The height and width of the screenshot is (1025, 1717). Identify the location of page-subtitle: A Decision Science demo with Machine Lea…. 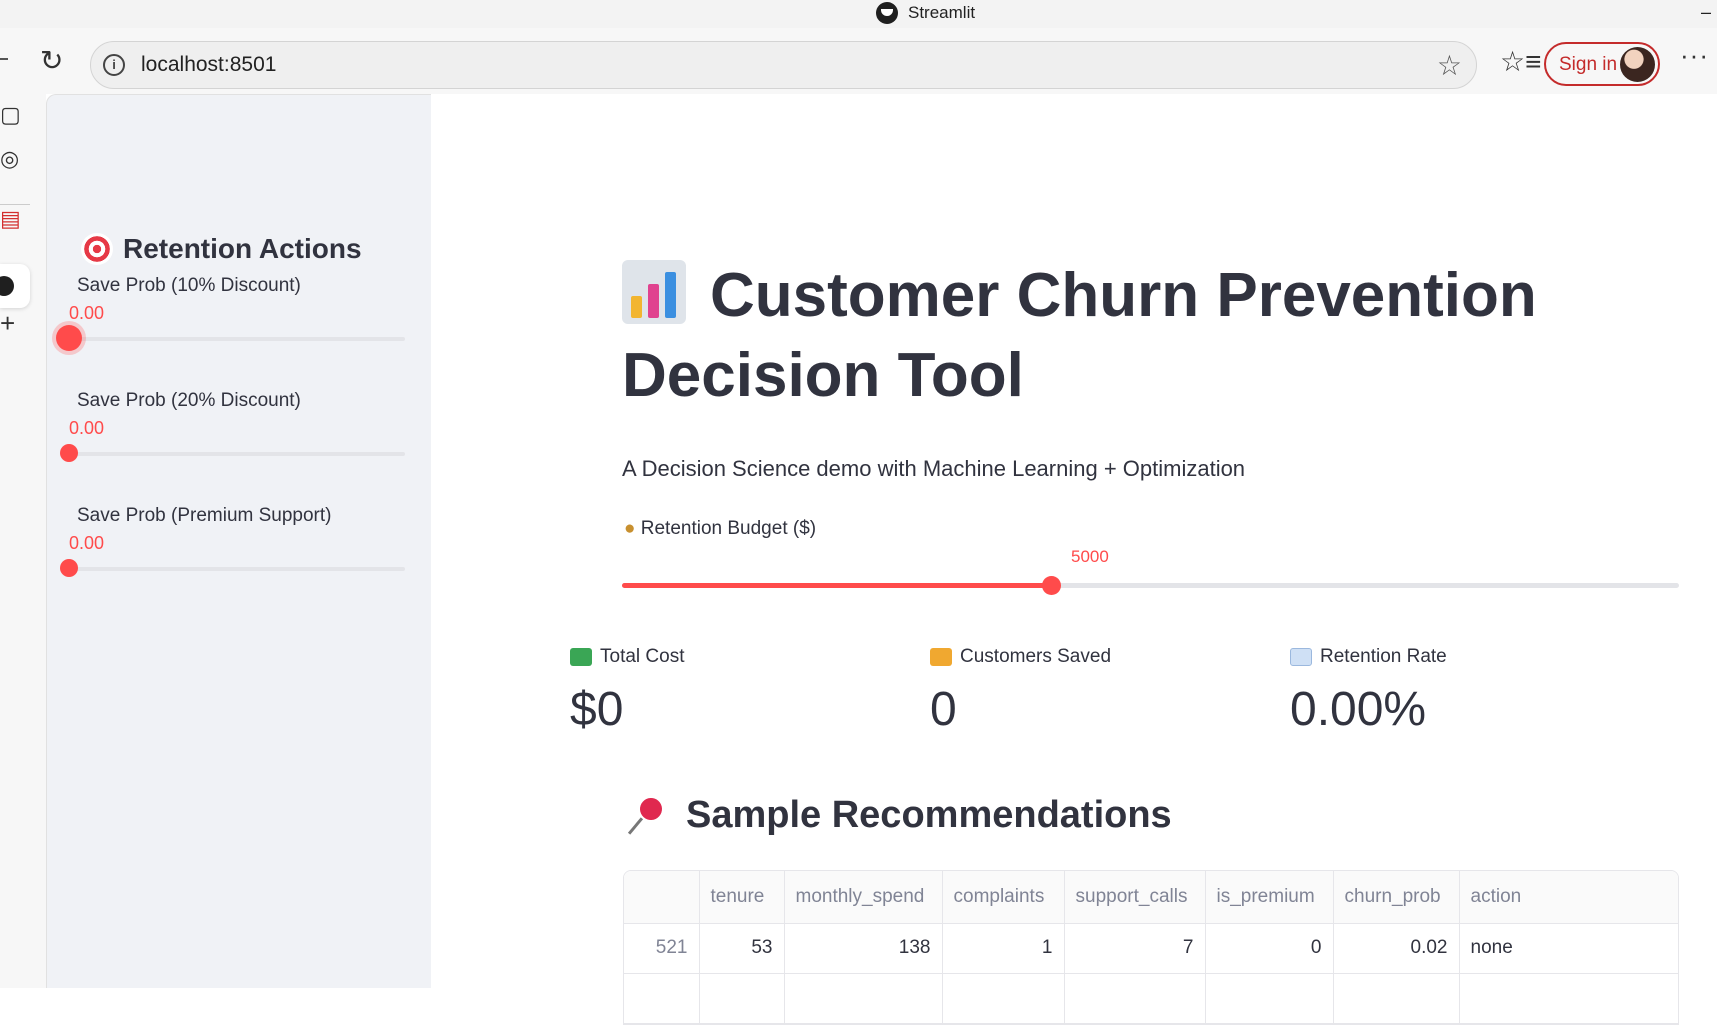
(934, 468).